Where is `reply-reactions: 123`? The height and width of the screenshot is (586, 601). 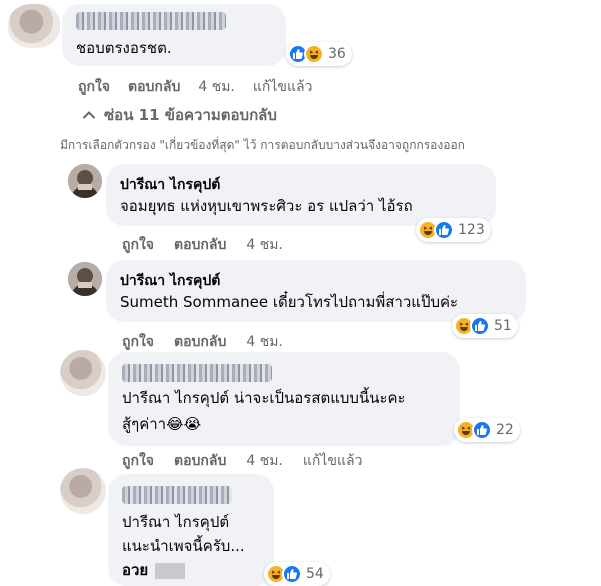
reply-reactions: 123 is located at coordinates (453, 230).